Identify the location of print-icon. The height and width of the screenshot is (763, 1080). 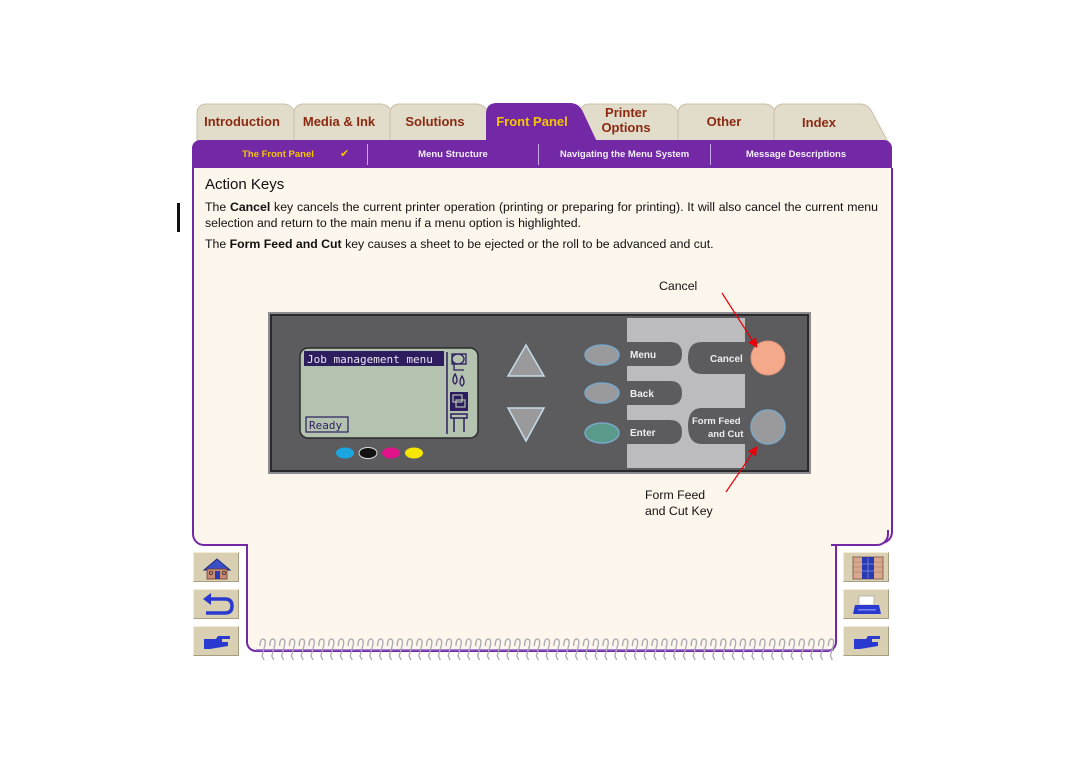
(867, 604).